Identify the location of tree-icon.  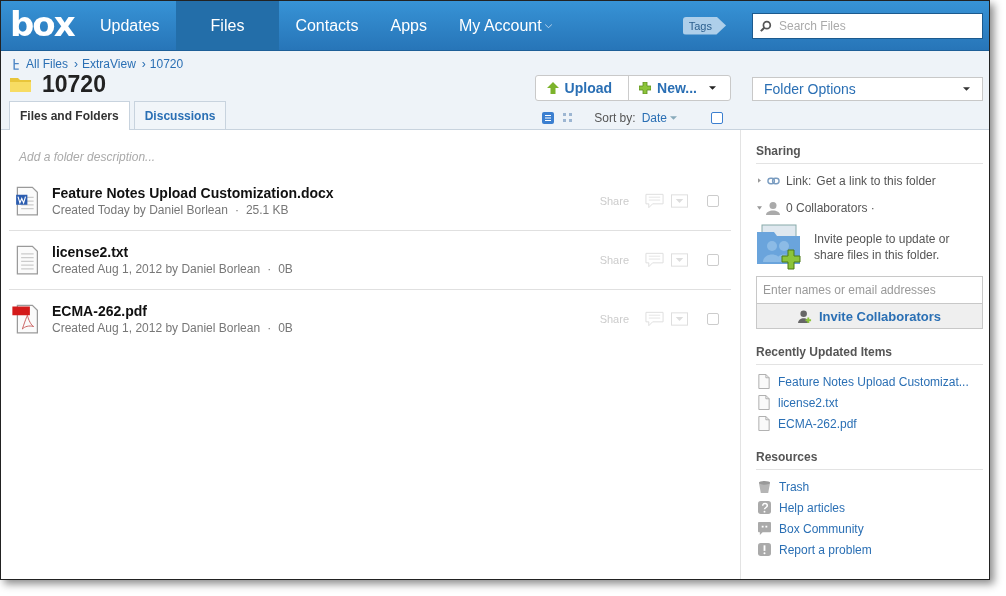
(16, 64).